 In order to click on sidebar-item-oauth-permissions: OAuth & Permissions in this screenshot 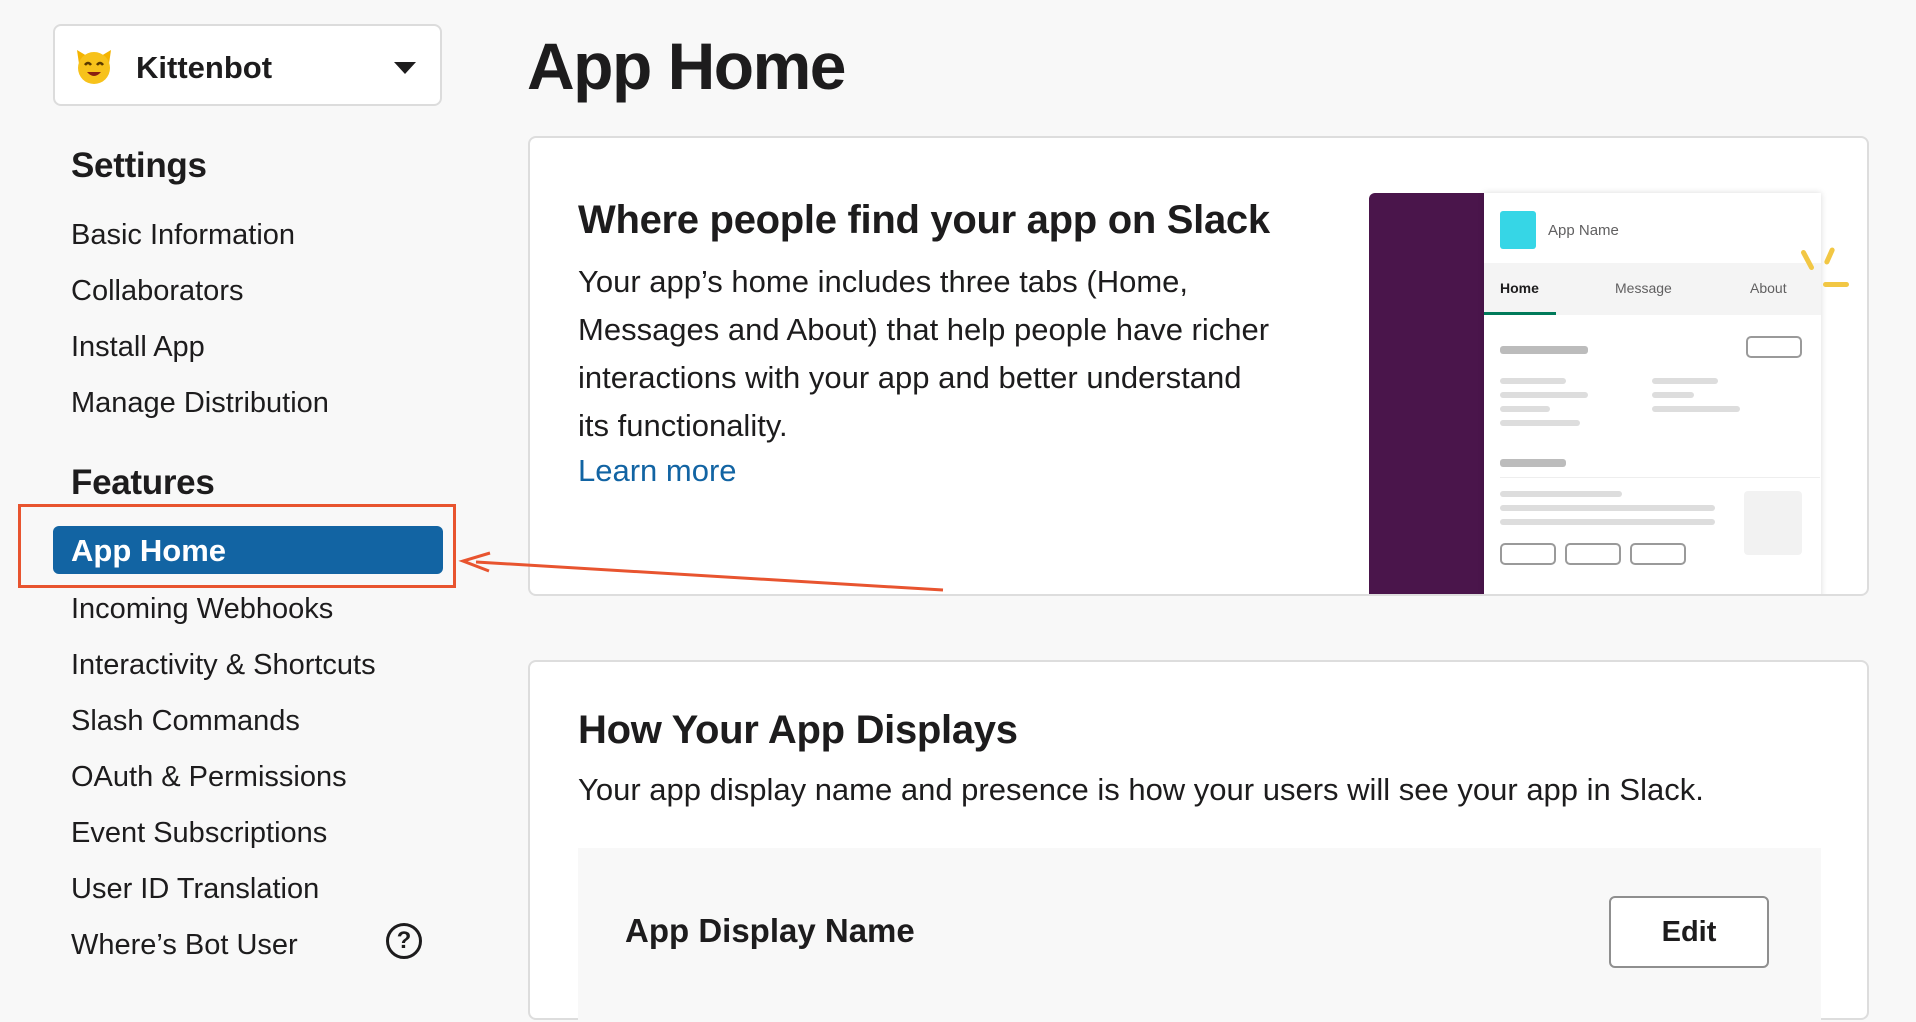, I will do `click(209, 777)`.